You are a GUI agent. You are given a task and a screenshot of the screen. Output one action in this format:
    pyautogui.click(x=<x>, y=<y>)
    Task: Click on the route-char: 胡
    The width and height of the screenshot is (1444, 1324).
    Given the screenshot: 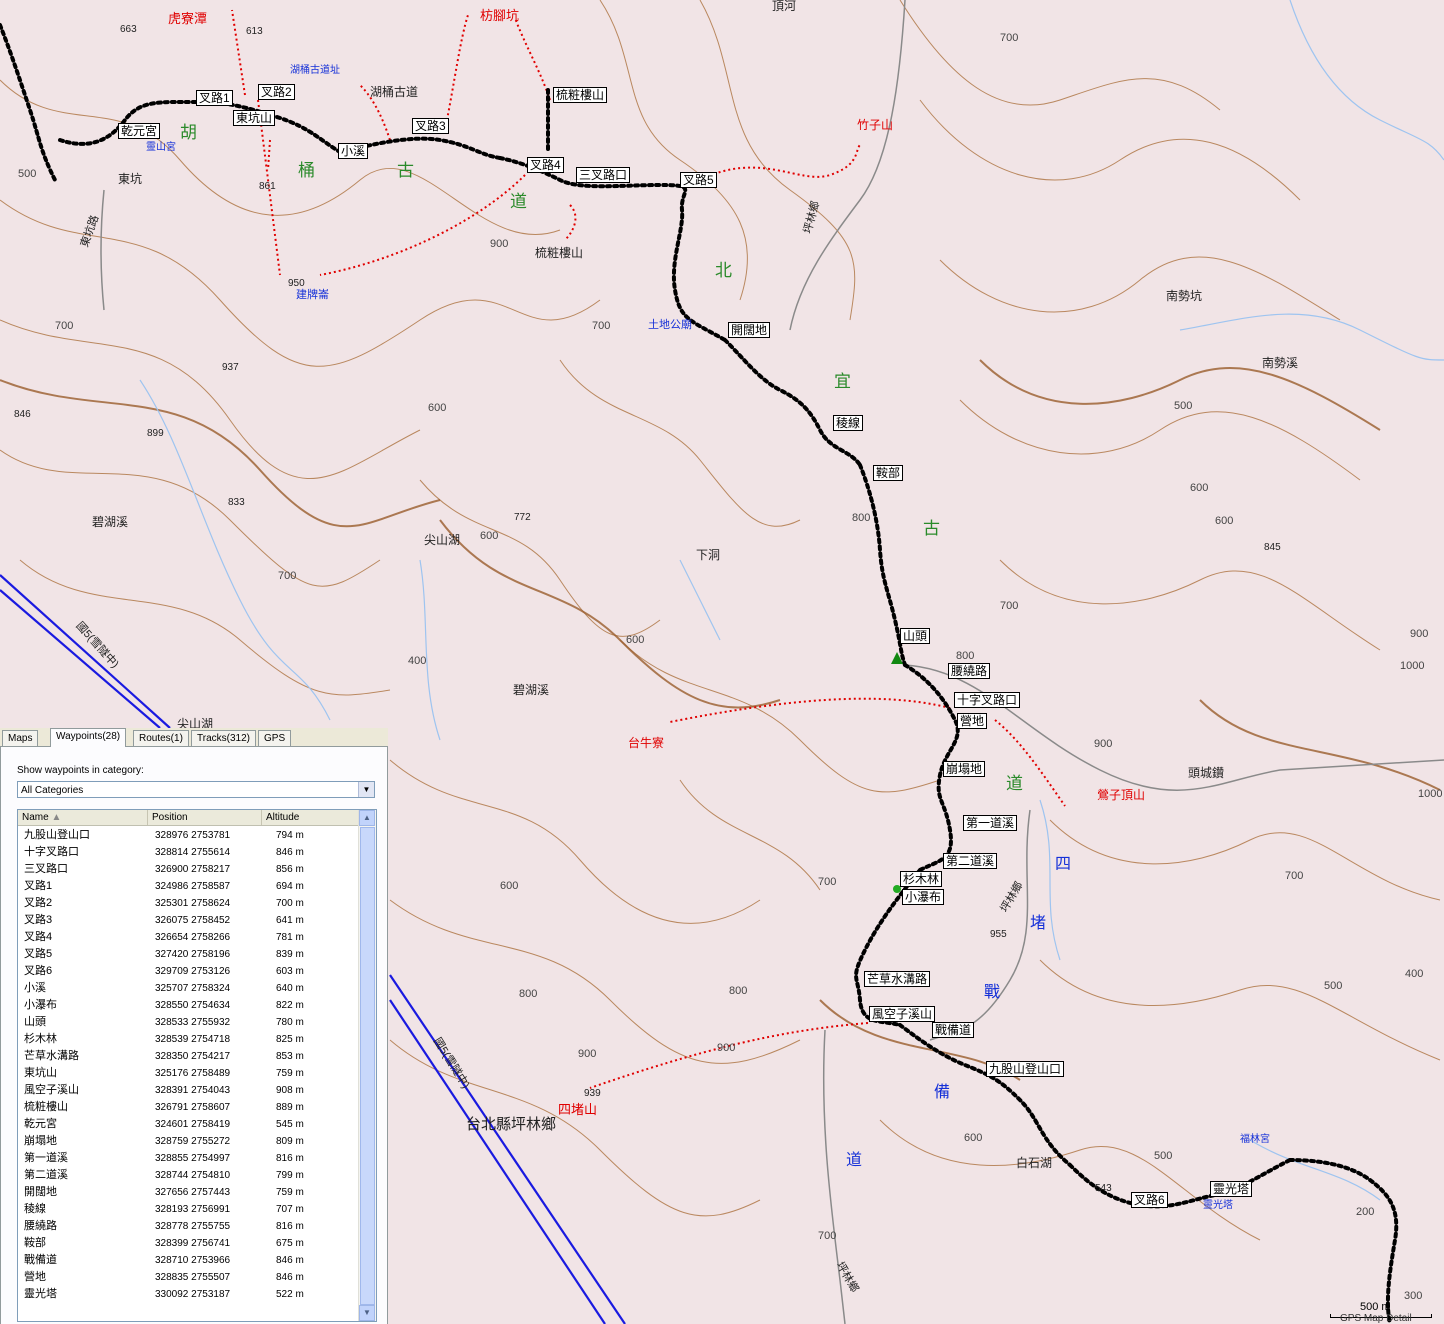 What is the action you would take?
    pyautogui.click(x=188, y=132)
    